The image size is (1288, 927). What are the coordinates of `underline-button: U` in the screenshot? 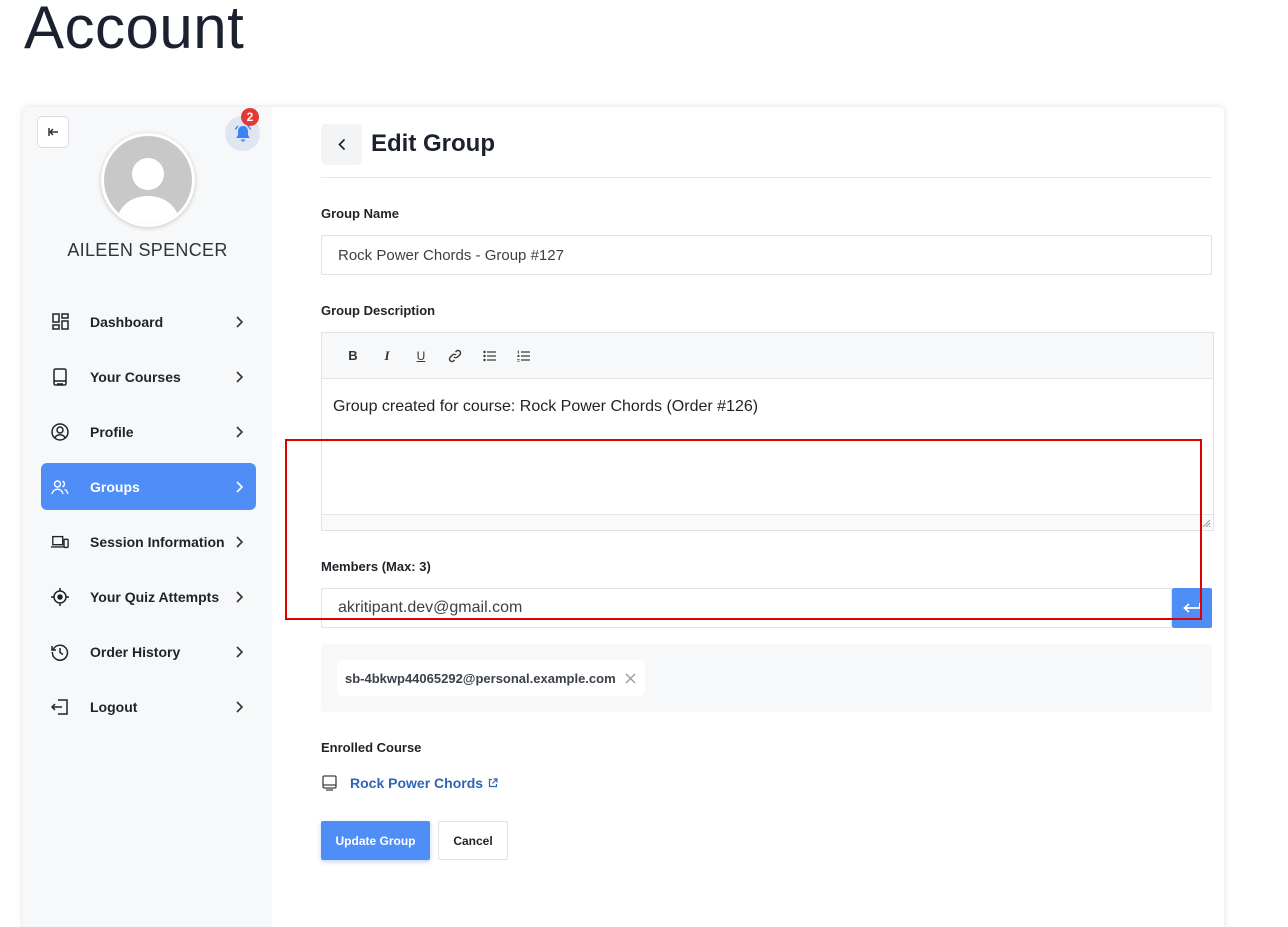 It's located at (421, 356).